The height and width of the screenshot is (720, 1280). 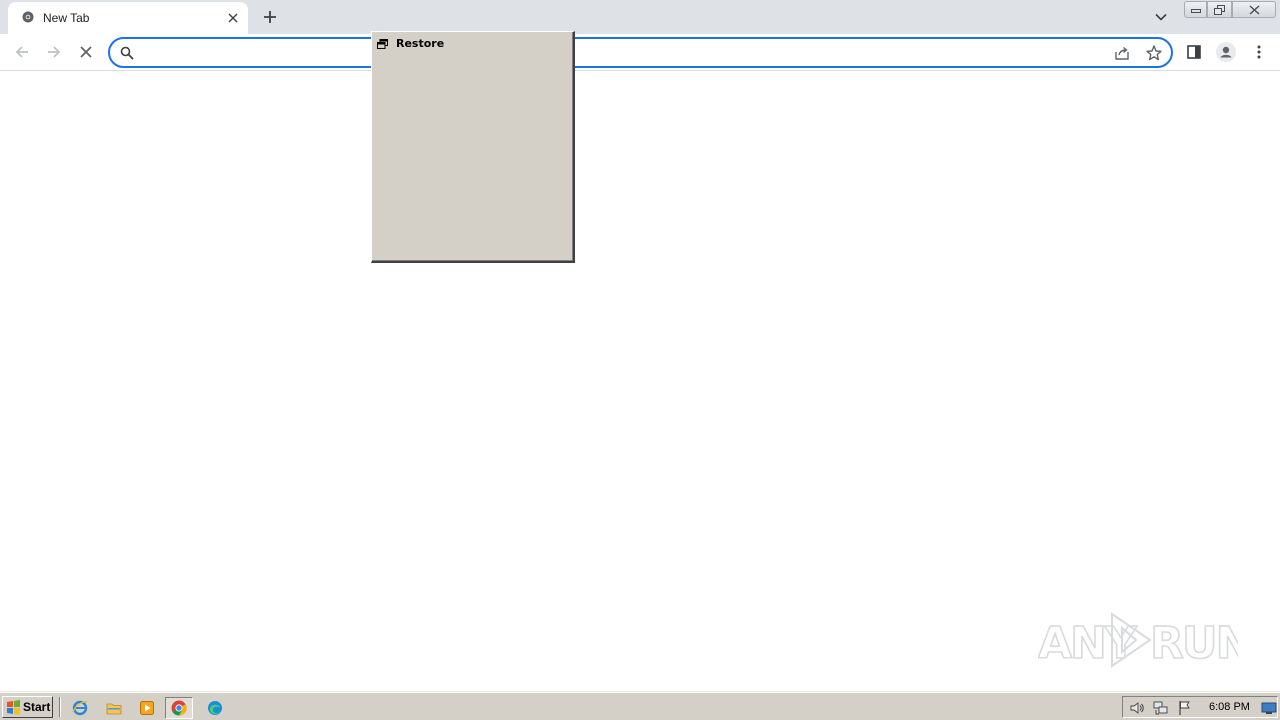 What do you see at coordinates (640, 17) in the screenshot?
I see `tab-strip: New Tab` at bounding box center [640, 17].